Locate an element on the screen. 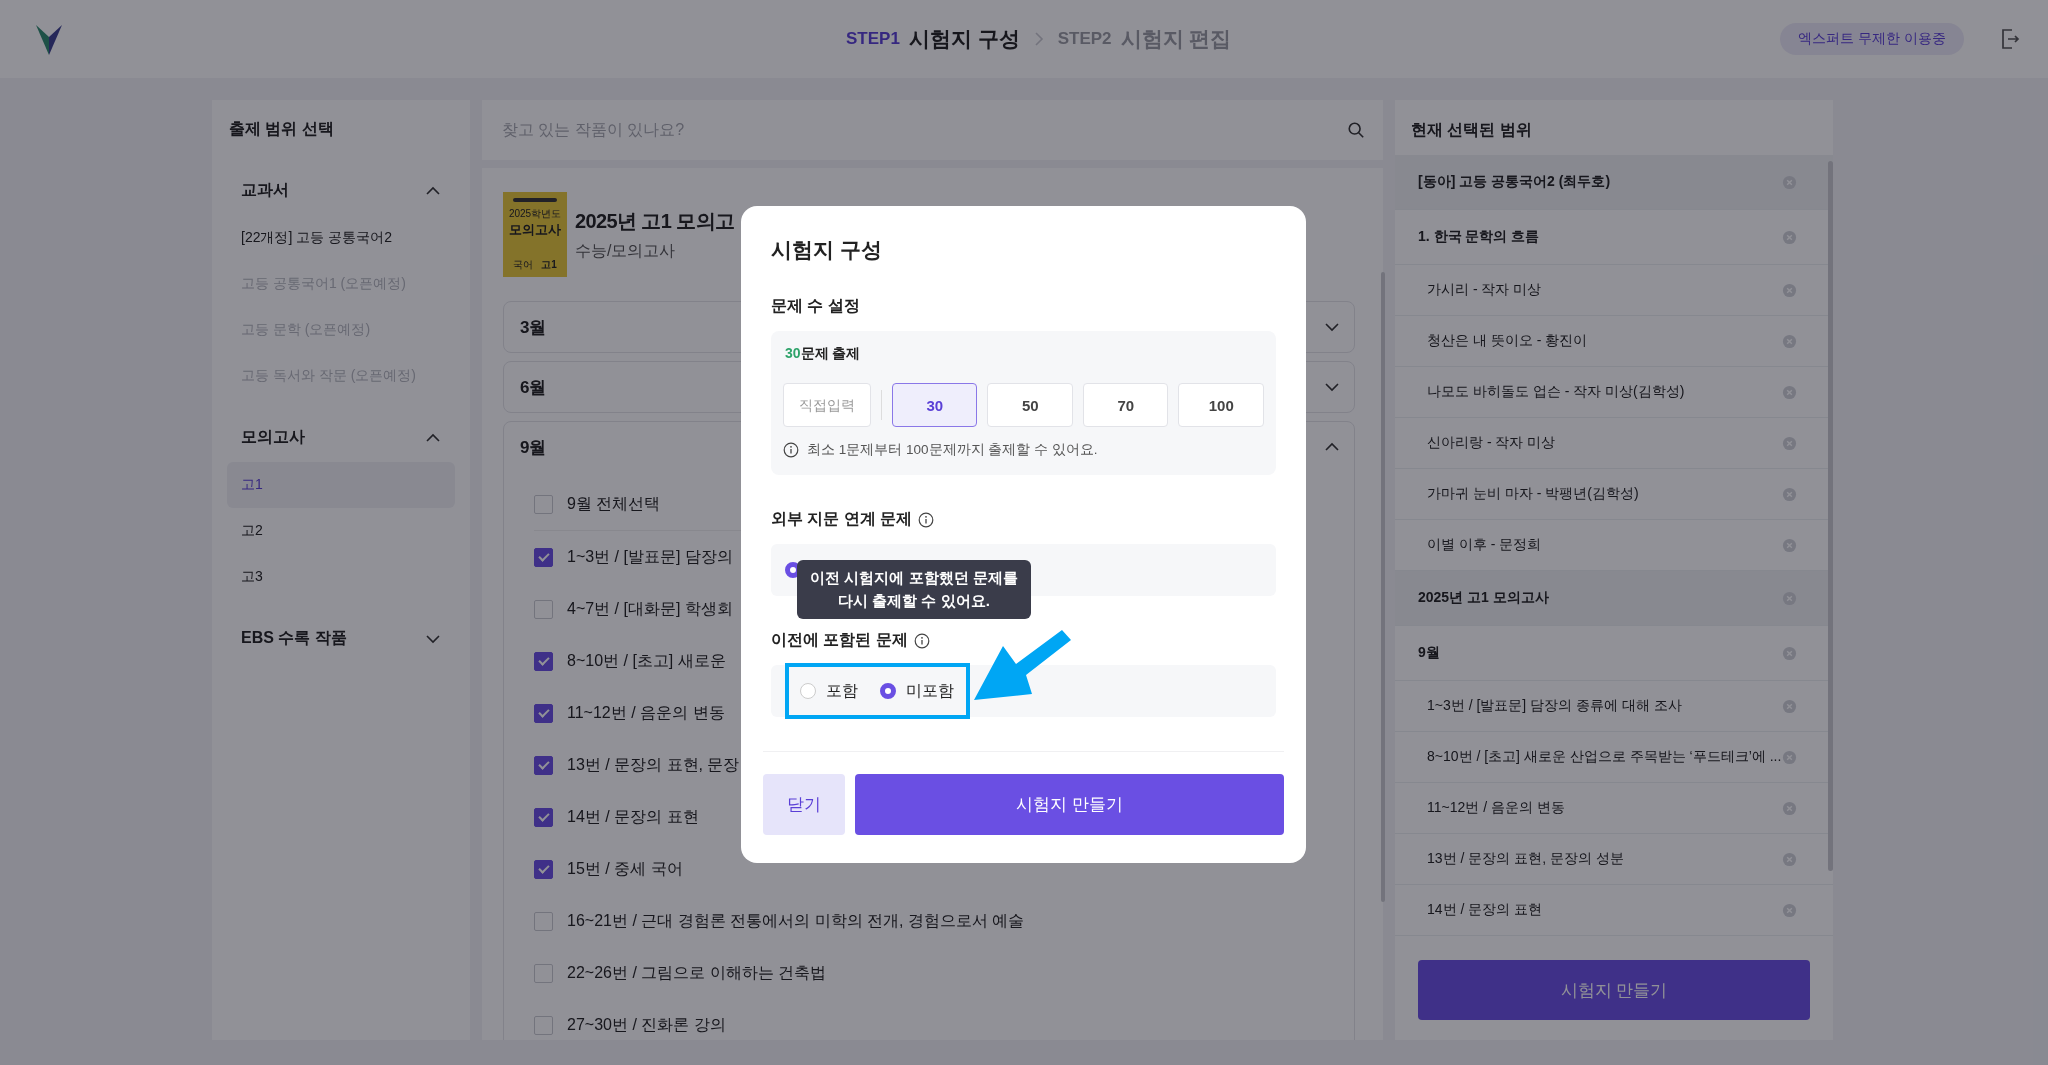 Image resolution: width=2048 pixels, height=1065 pixels. question-label: 1~3번 / [발표문] 담장의 is located at coordinates (650, 556).